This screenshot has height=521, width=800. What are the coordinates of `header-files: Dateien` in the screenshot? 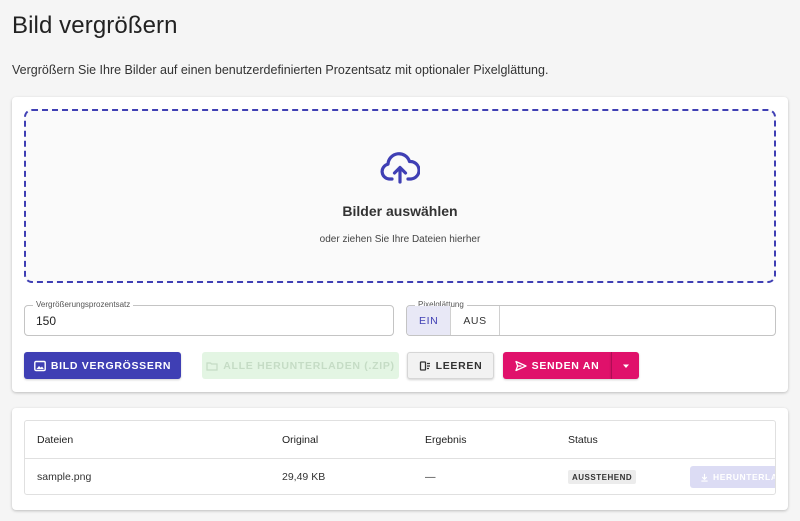 It's located at (55, 440).